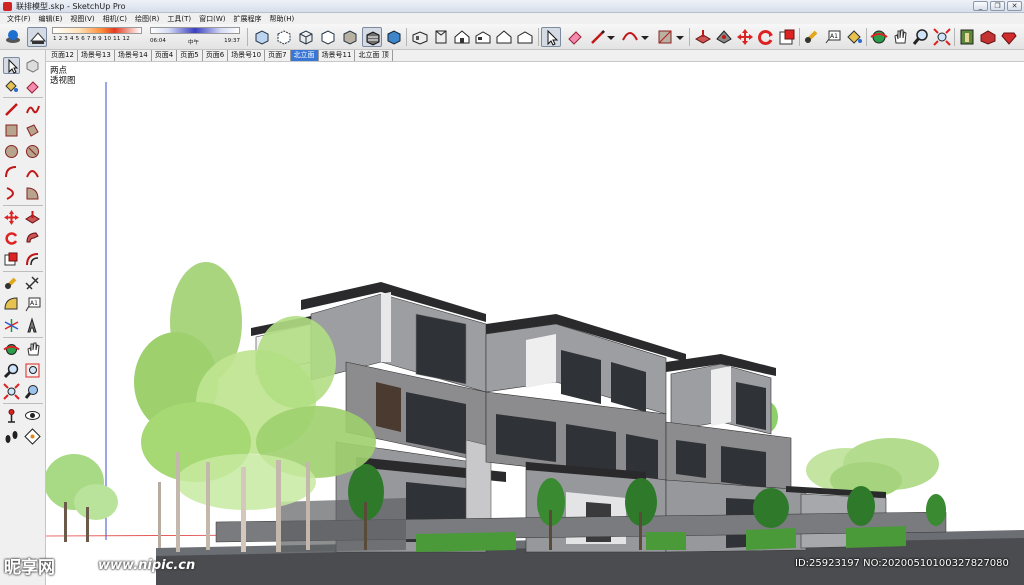 This screenshot has width=1024, height=585. I want to click on shaded-texture-style-icon, so click(372, 37).